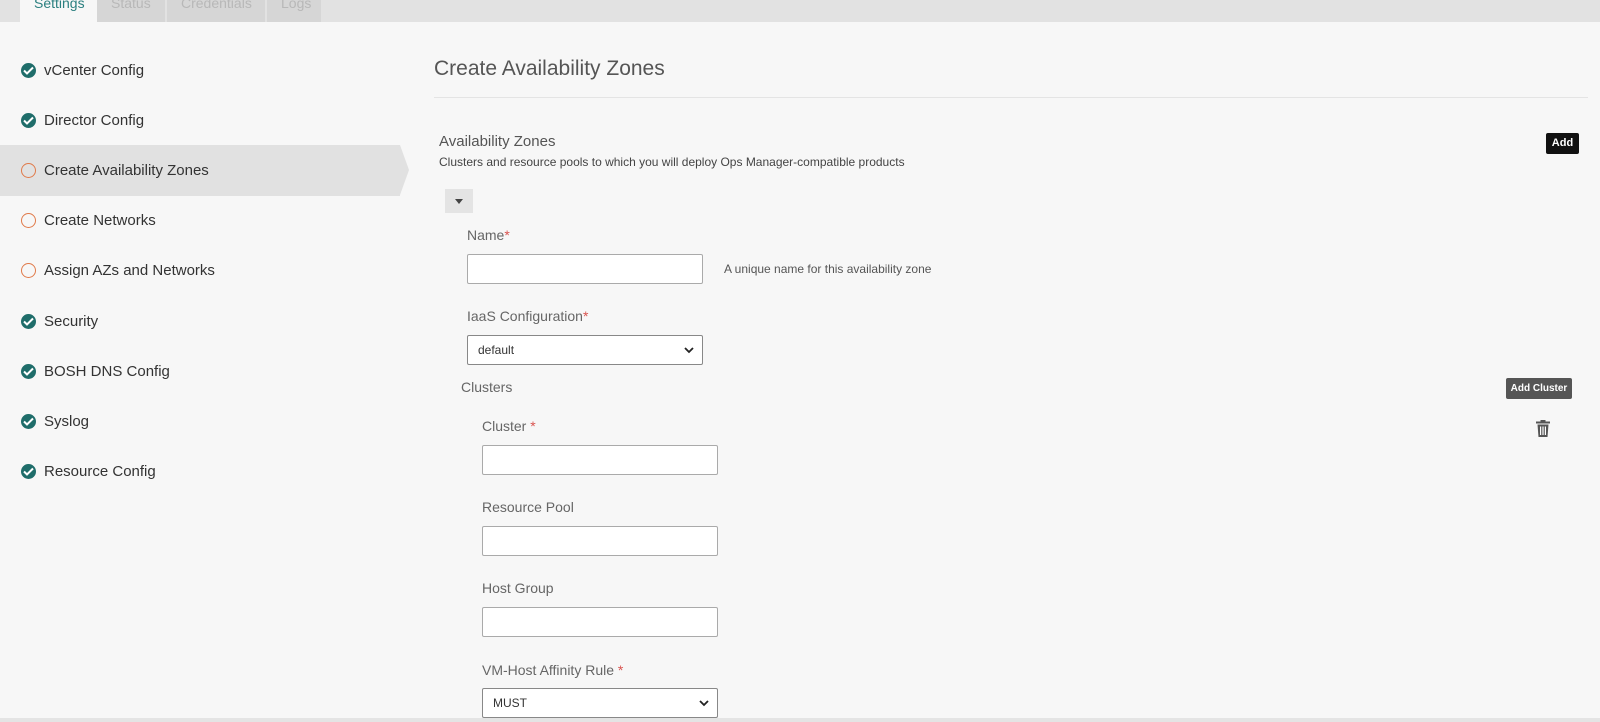 Image resolution: width=1600 pixels, height=722 pixels. Describe the element at coordinates (200, 471) in the screenshot. I see `sidebar-item-resource-config: Resource Config` at that location.